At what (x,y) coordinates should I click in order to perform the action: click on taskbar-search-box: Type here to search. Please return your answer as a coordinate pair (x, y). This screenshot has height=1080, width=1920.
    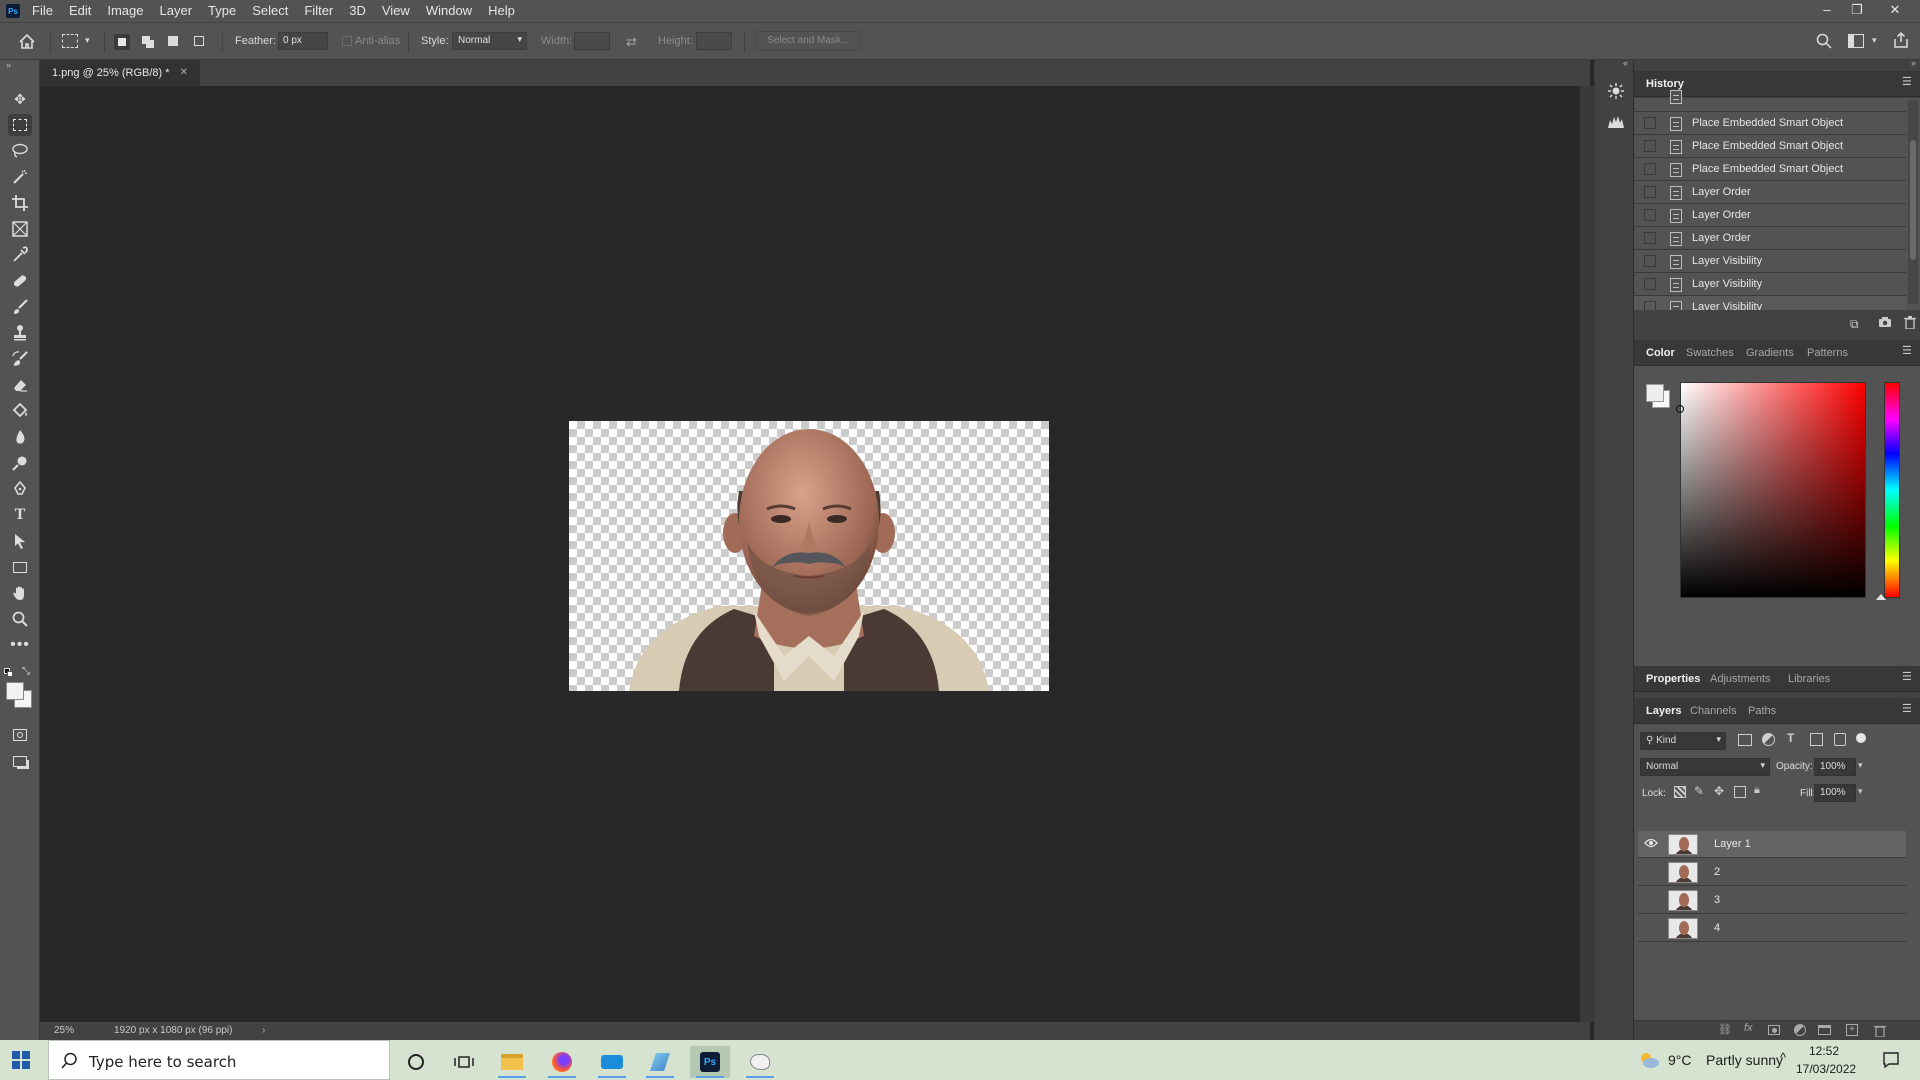
    Looking at the image, I should click on (219, 1060).